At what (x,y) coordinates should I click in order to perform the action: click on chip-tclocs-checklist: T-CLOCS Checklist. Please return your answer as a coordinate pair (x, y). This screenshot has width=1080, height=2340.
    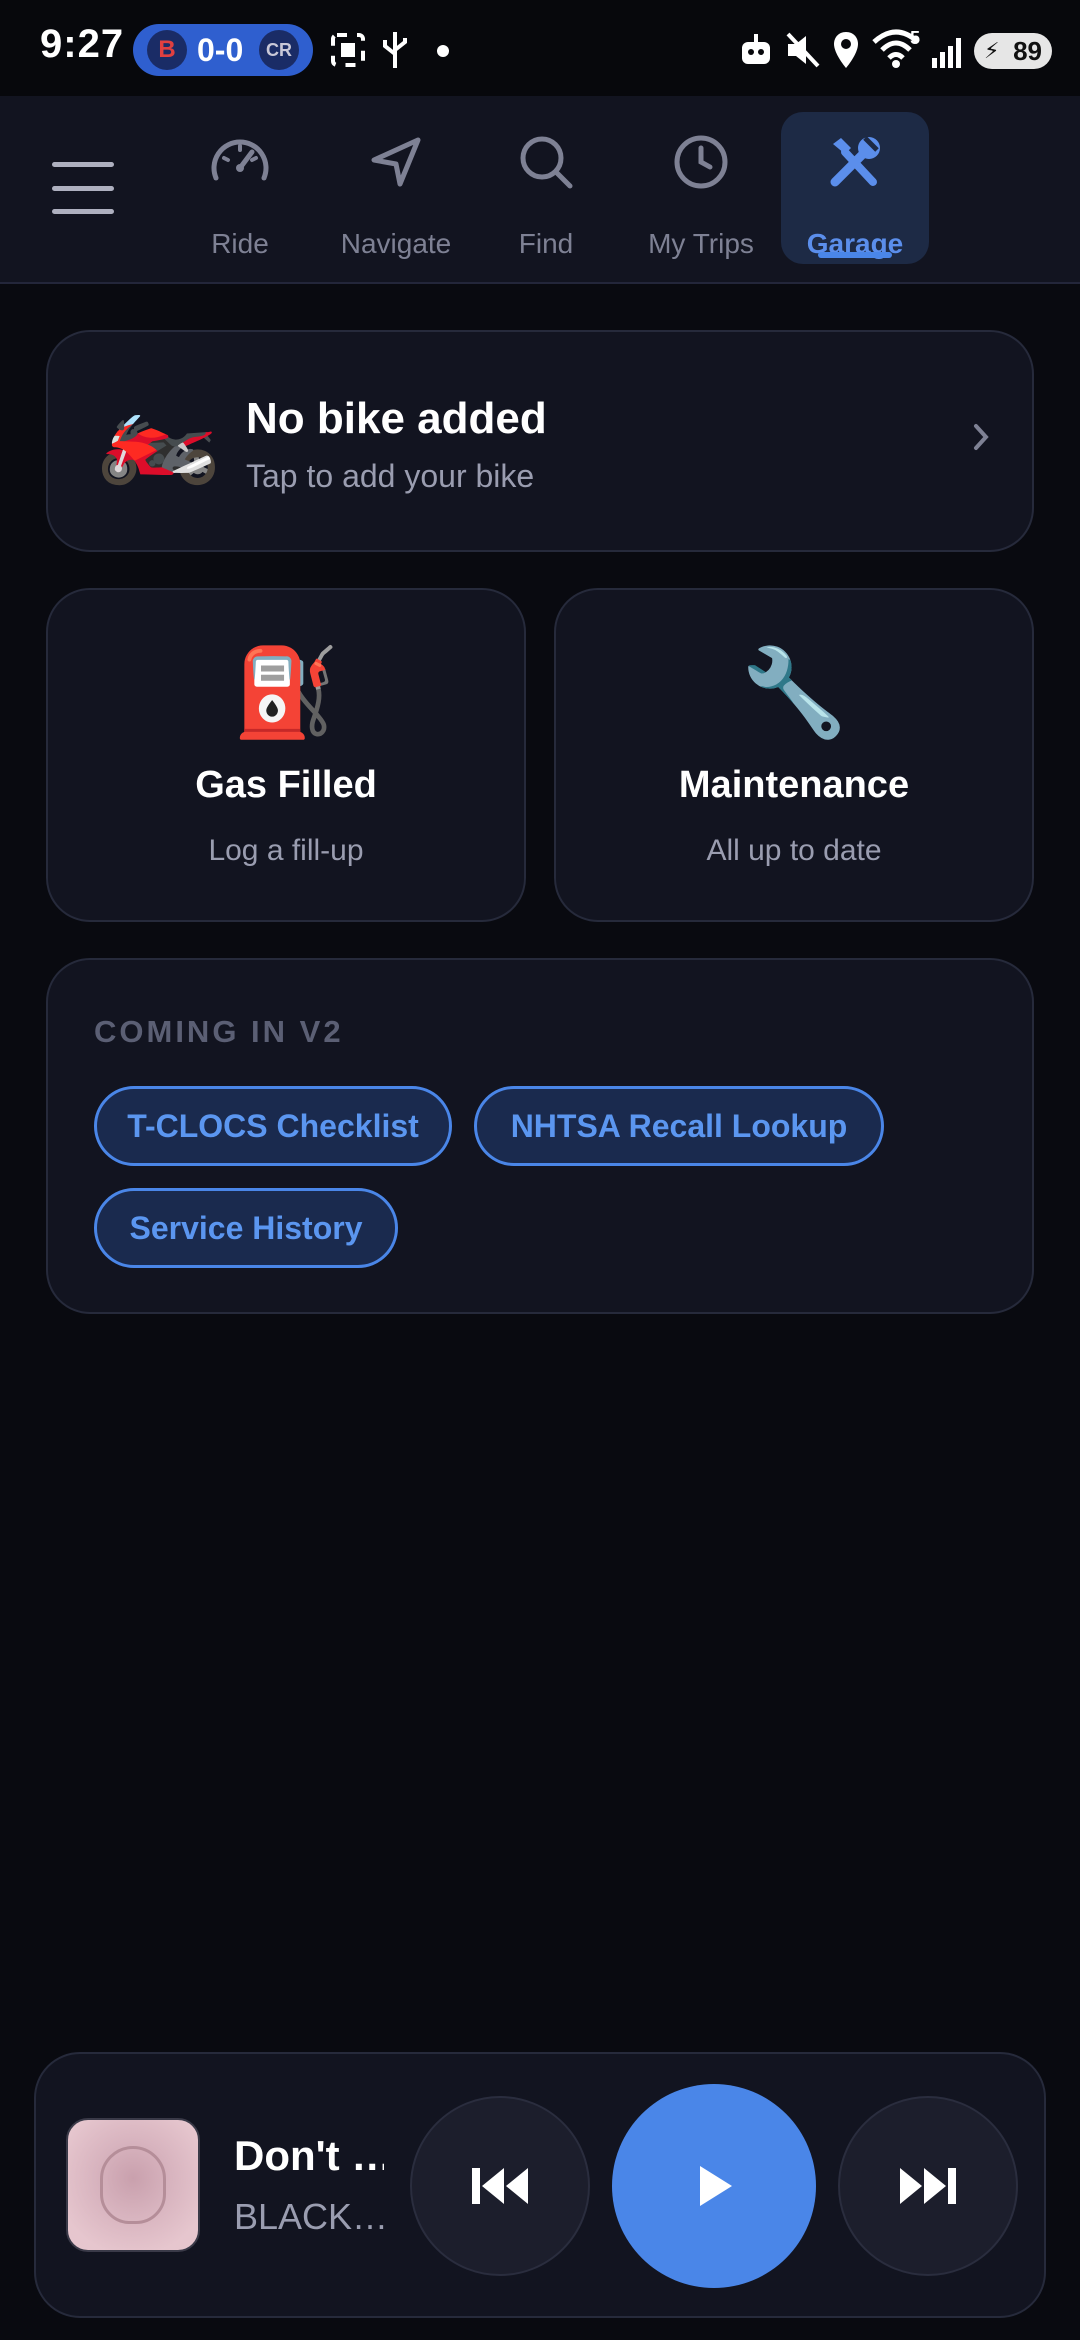
    Looking at the image, I should click on (273, 1126).